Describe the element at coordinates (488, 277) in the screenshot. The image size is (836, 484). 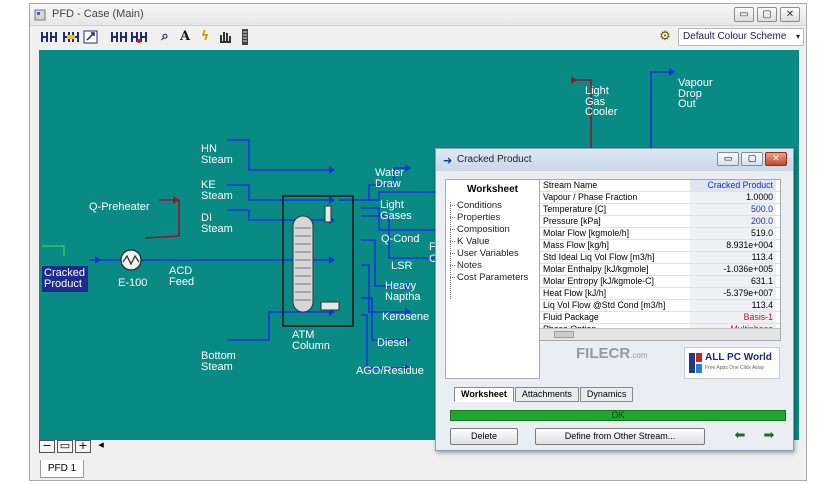
I see `nav-item-cost-parameters: Cost Parameters` at that location.